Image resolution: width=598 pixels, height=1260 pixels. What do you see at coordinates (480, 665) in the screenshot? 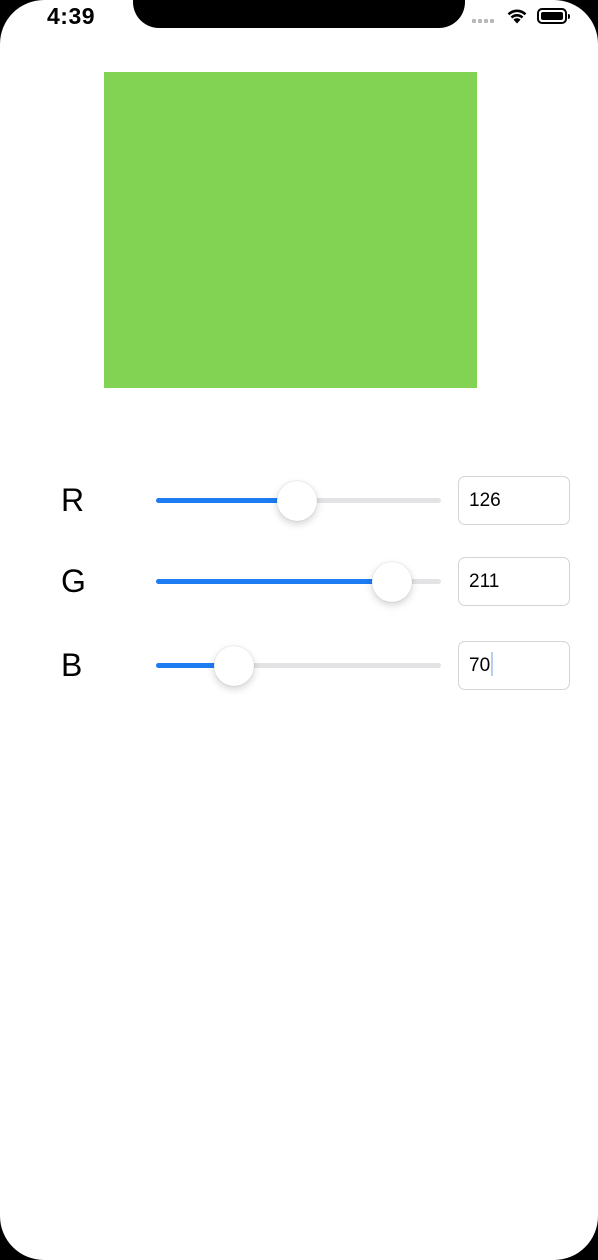
I see `blue-value-text: 70` at bounding box center [480, 665].